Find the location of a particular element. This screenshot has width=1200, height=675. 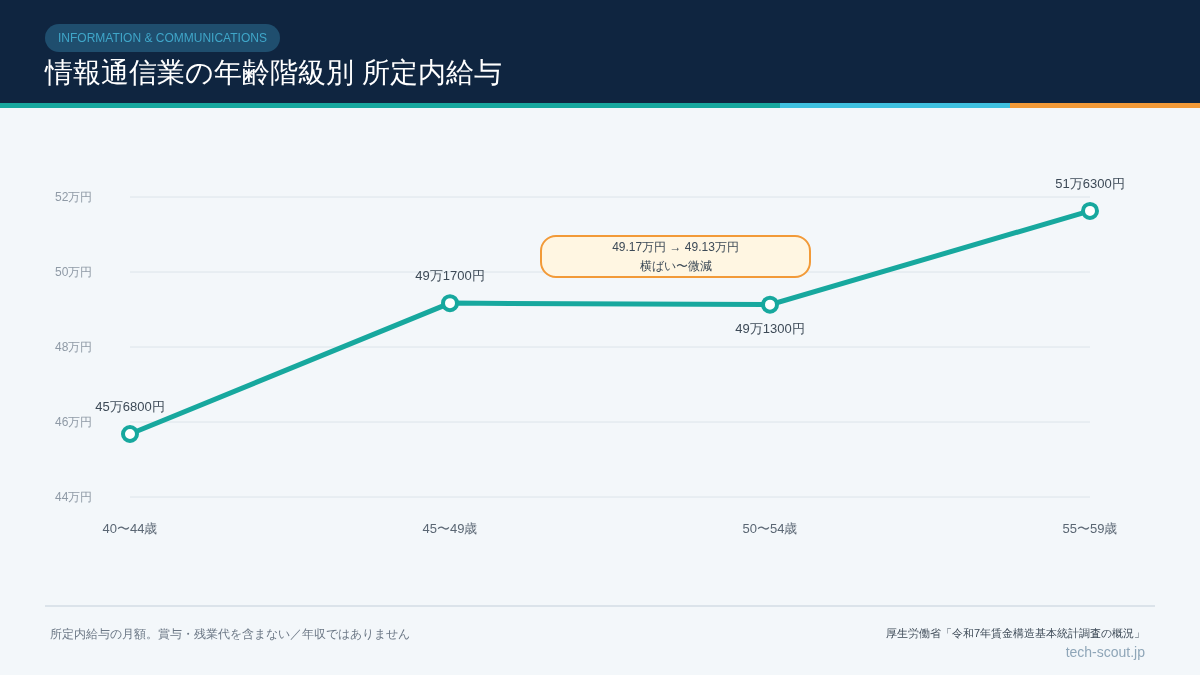

value-label: 49万1300円 is located at coordinates (770, 328).